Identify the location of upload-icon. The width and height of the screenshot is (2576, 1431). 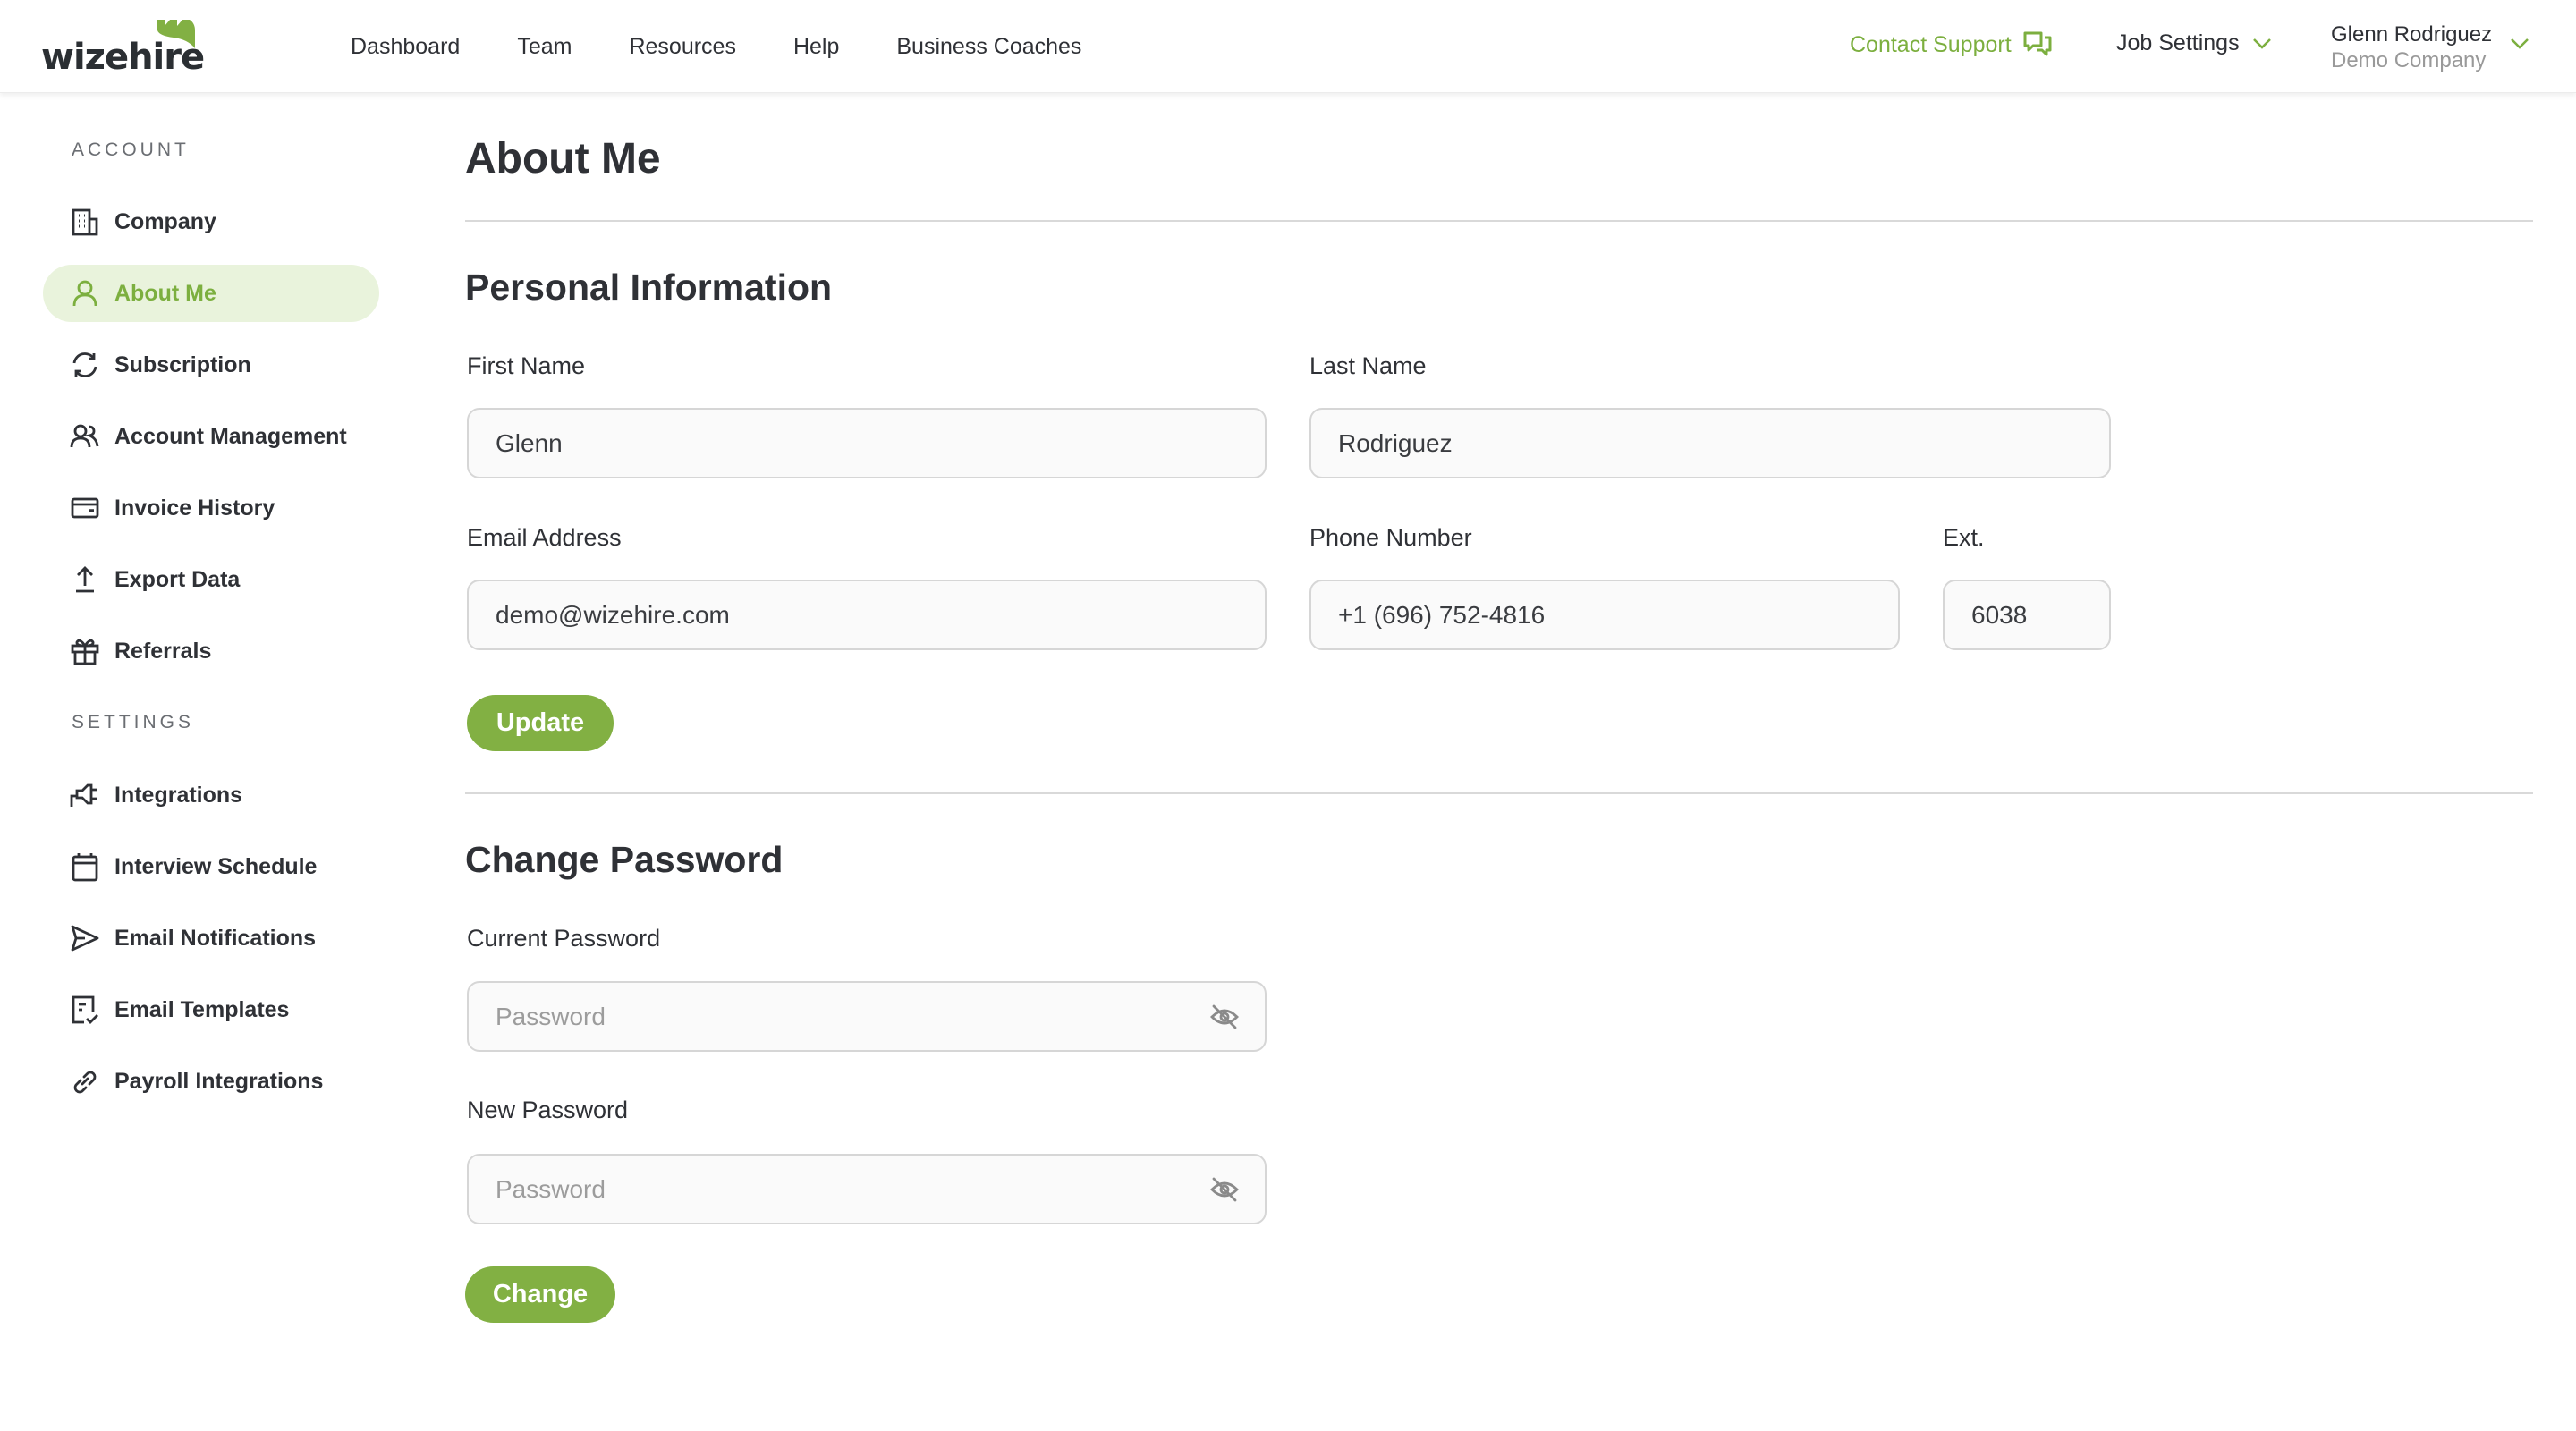
(85, 580).